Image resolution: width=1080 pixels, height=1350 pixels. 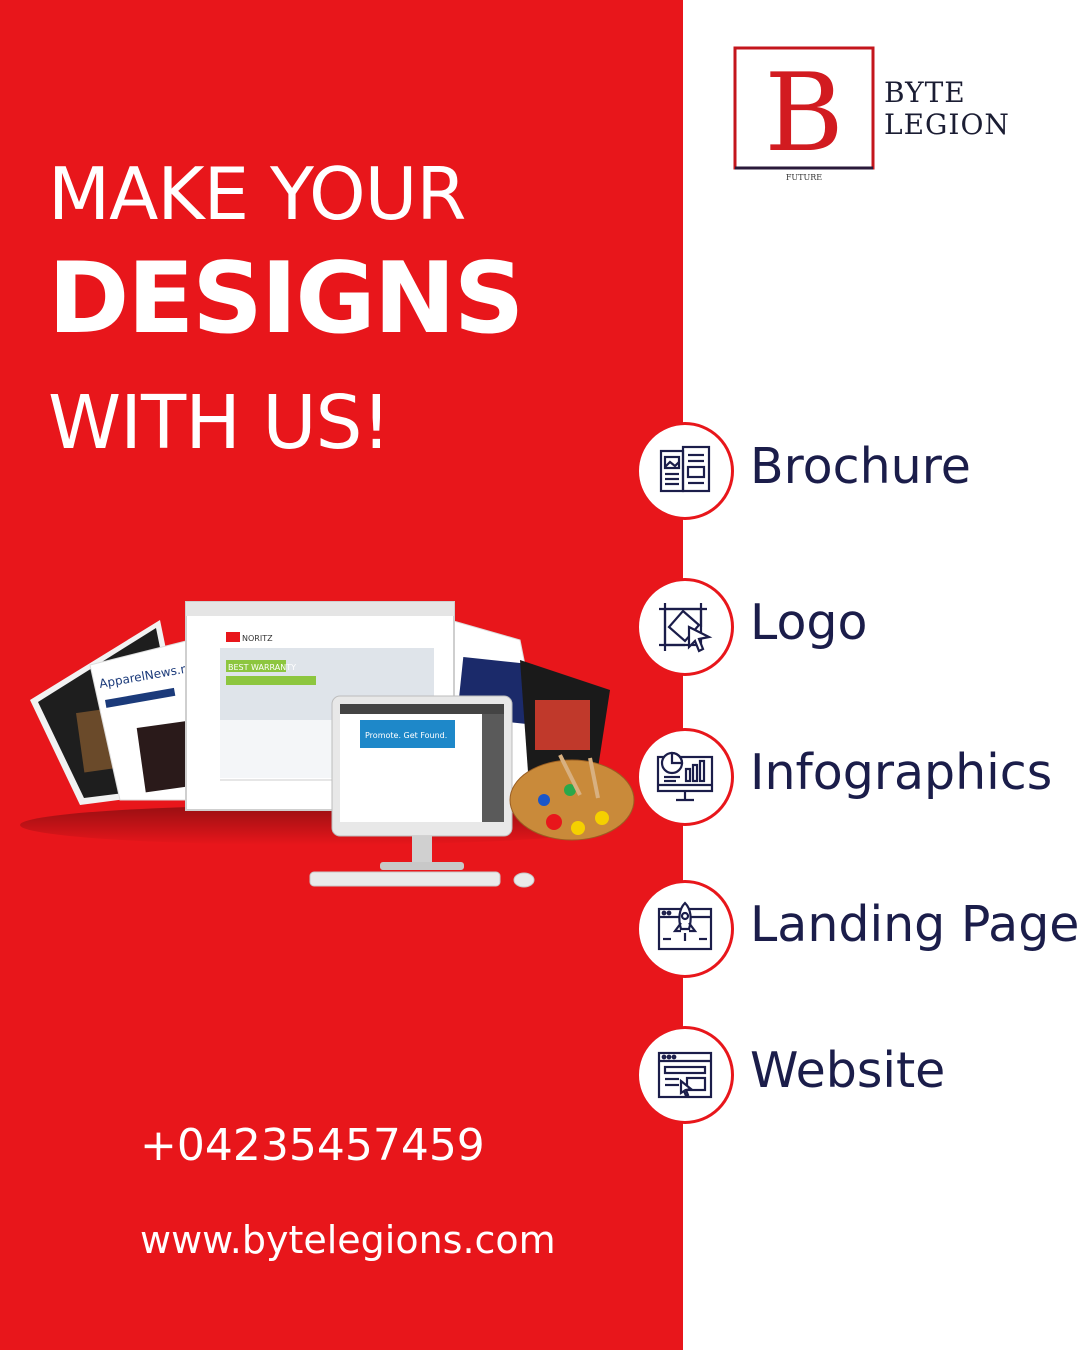 I want to click on service-label: Brochure, so click(x=860, y=466).